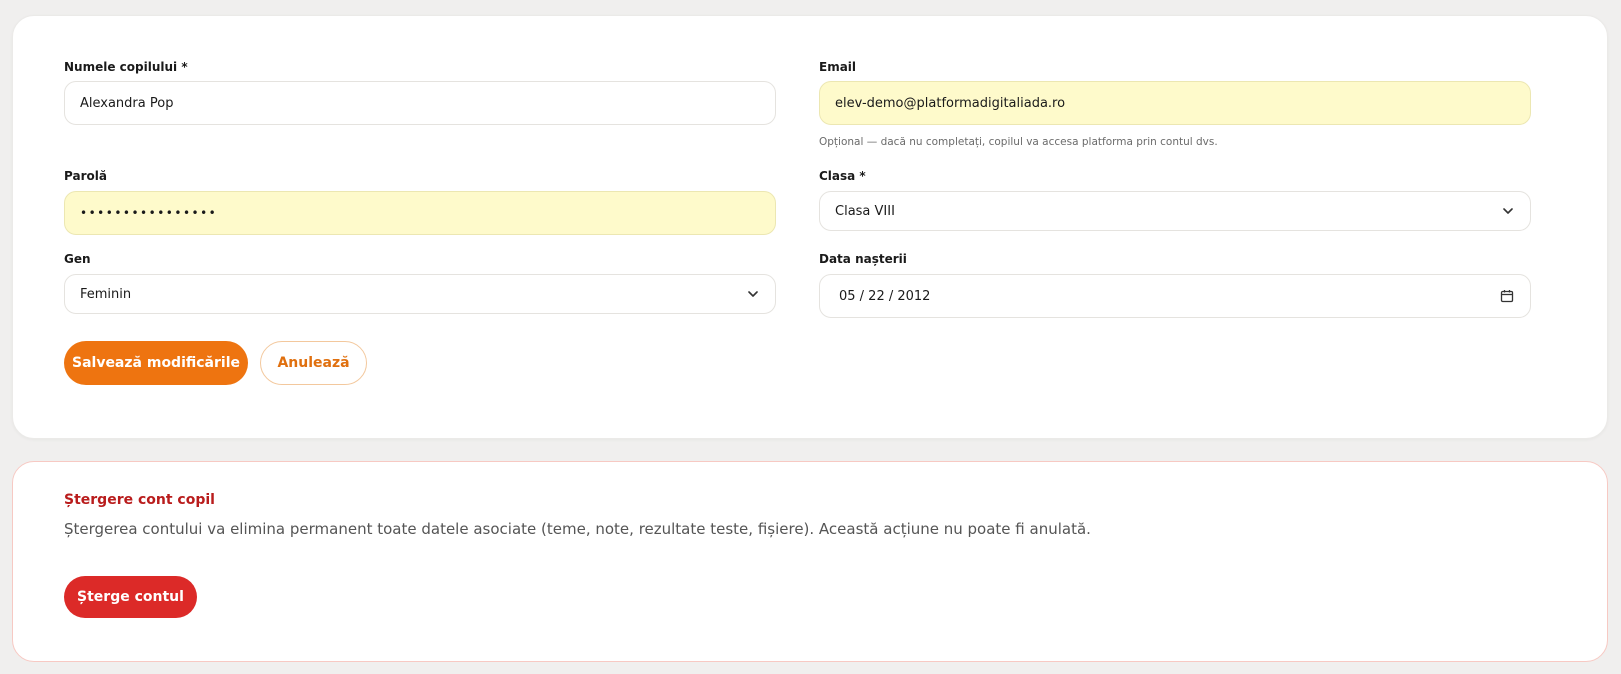  I want to click on password-input: ••••••••••••••••, so click(420, 213).